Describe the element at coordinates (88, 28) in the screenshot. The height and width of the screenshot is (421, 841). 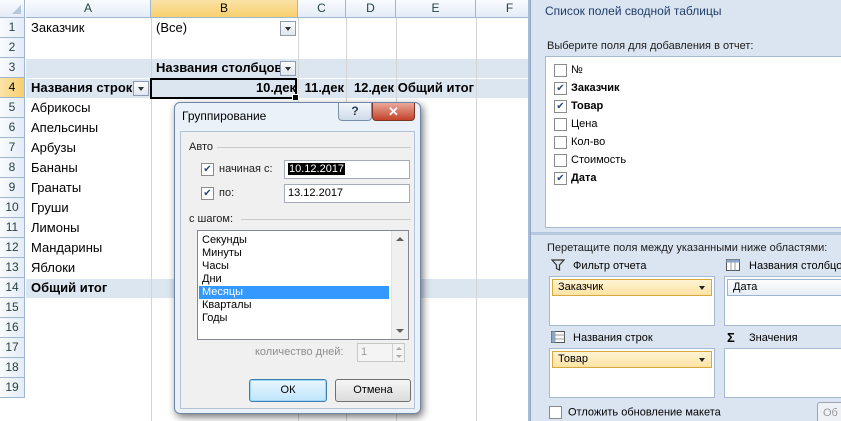
I see `filter-field-label: Заказчик` at that location.